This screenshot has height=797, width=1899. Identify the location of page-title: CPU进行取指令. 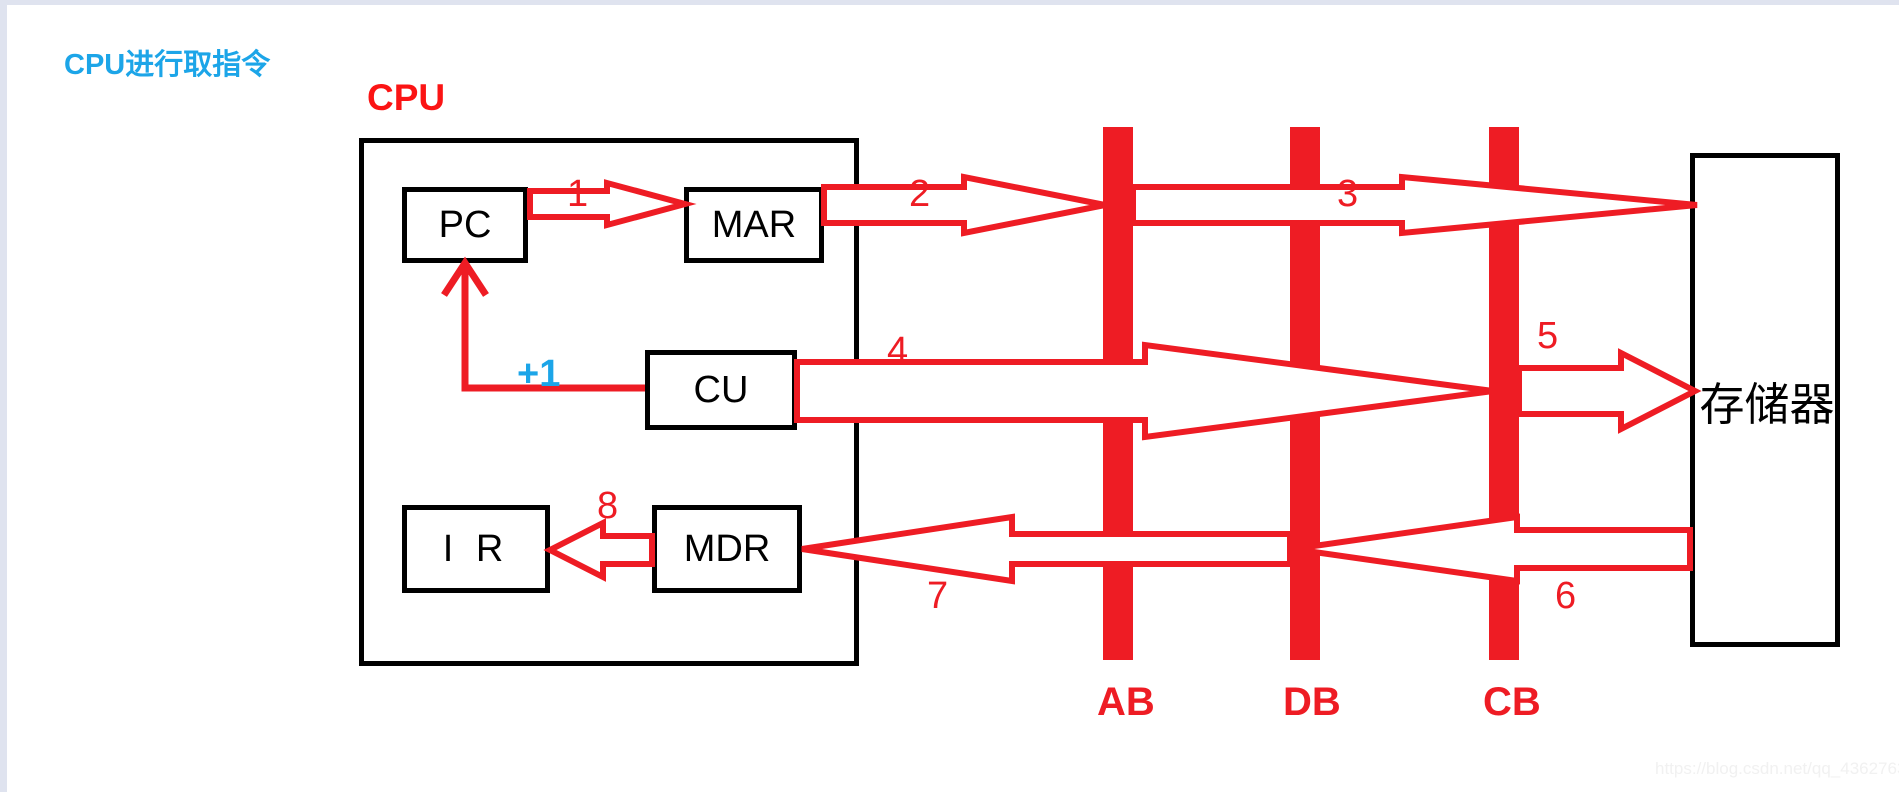
(167, 65).